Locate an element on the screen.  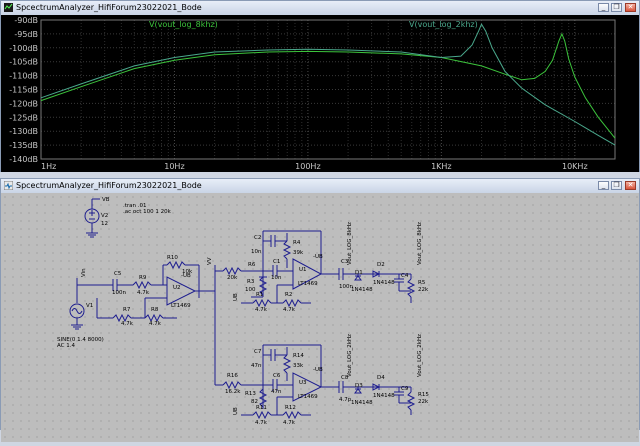
ac-directive: .ac oct 100 1 20k is located at coordinates (147, 212).